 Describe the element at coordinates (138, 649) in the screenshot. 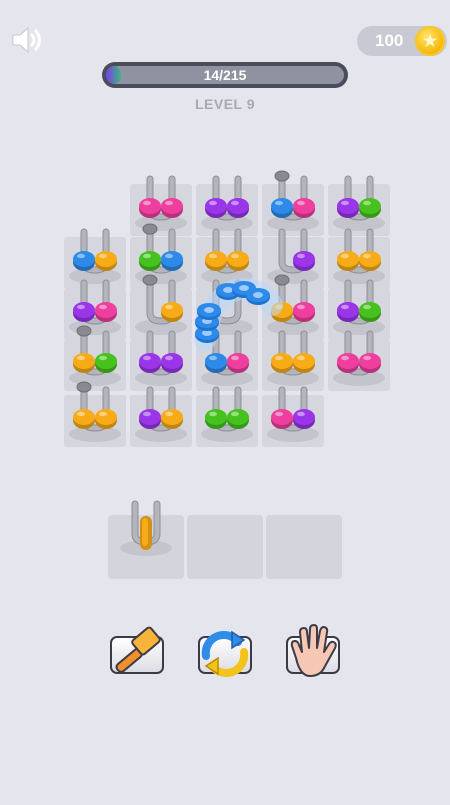

I see `hammer-icon` at that location.